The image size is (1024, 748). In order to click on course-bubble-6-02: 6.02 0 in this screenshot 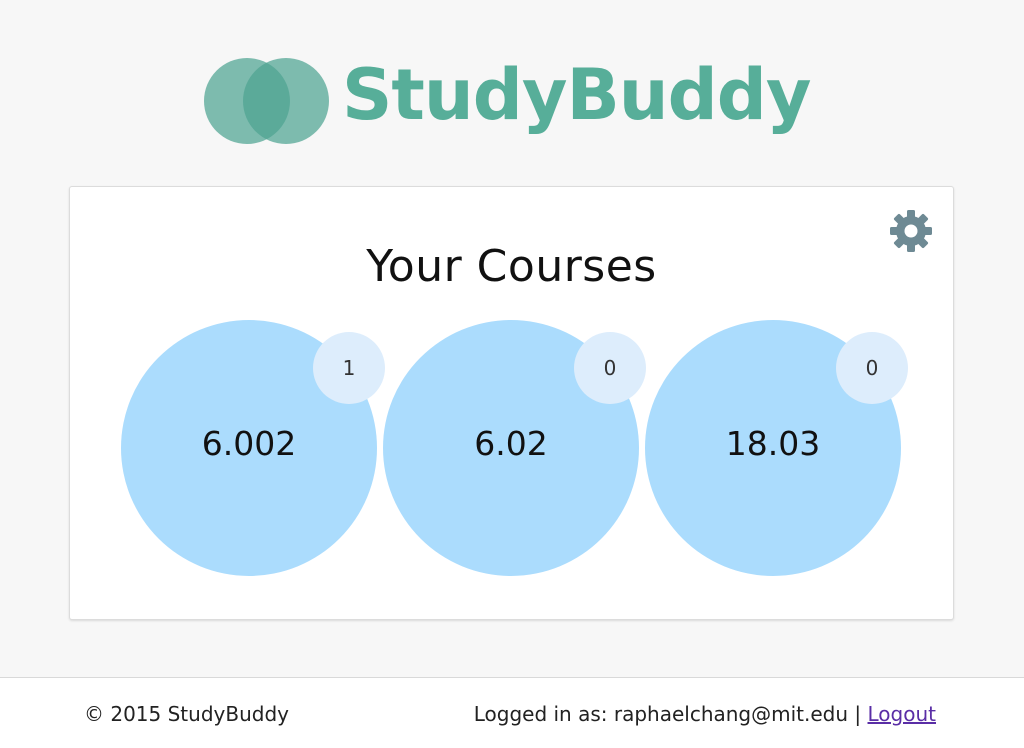, I will do `click(514, 448)`.